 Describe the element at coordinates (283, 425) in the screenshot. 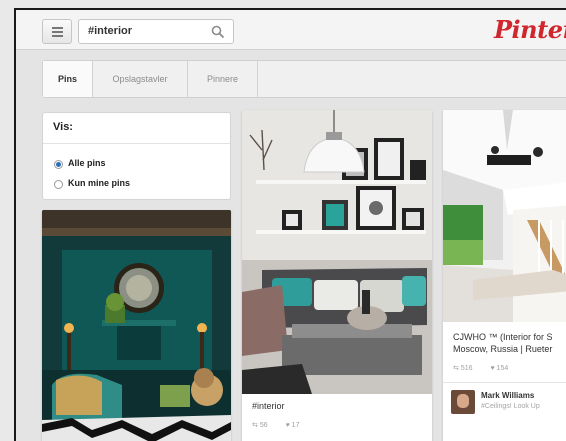

I see `pin-stats: ⇆ 56 ♥ 17` at that location.